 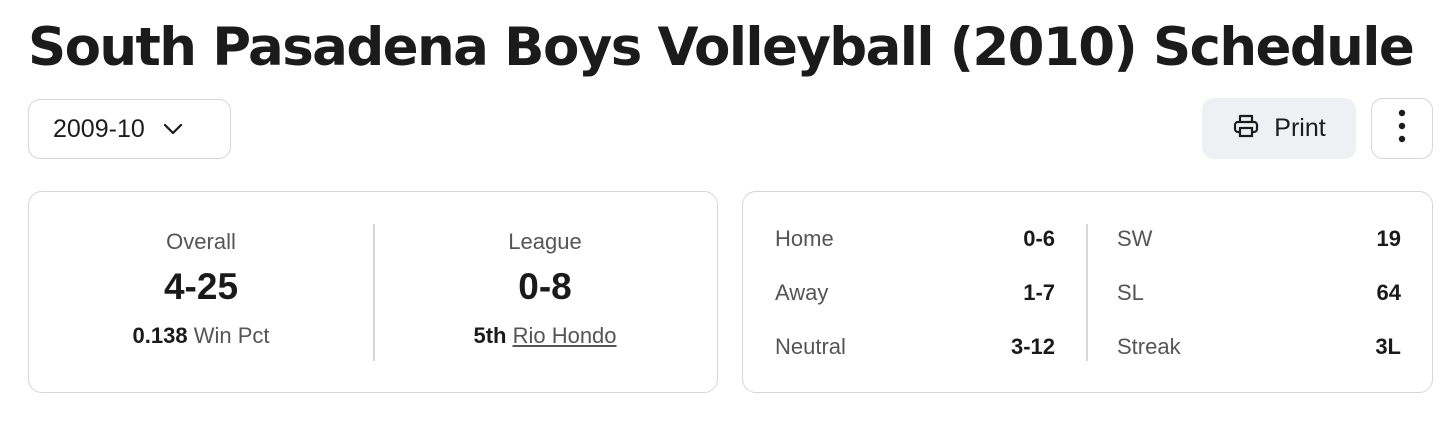 I want to click on divider, so click(x=1087, y=292).